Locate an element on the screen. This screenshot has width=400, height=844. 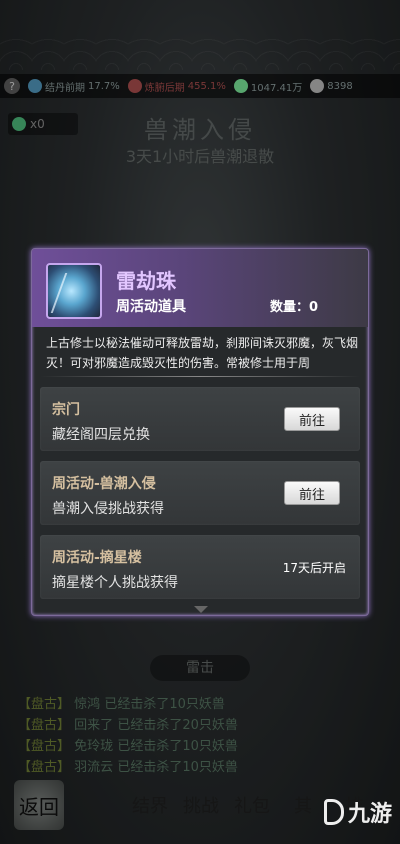
brand-logo-icon is located at coordinates (333, 812).